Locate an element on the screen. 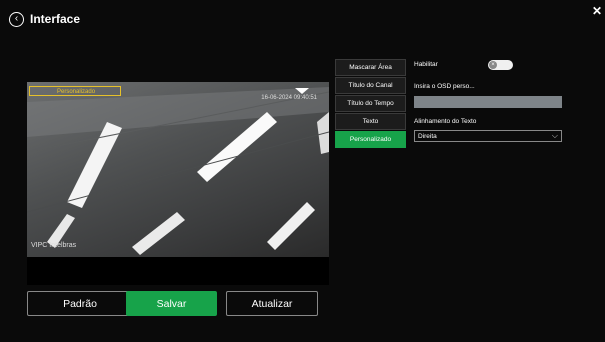 This screenshot has height=342, width=605. osd-text-input is located at coordinates (488, 102).